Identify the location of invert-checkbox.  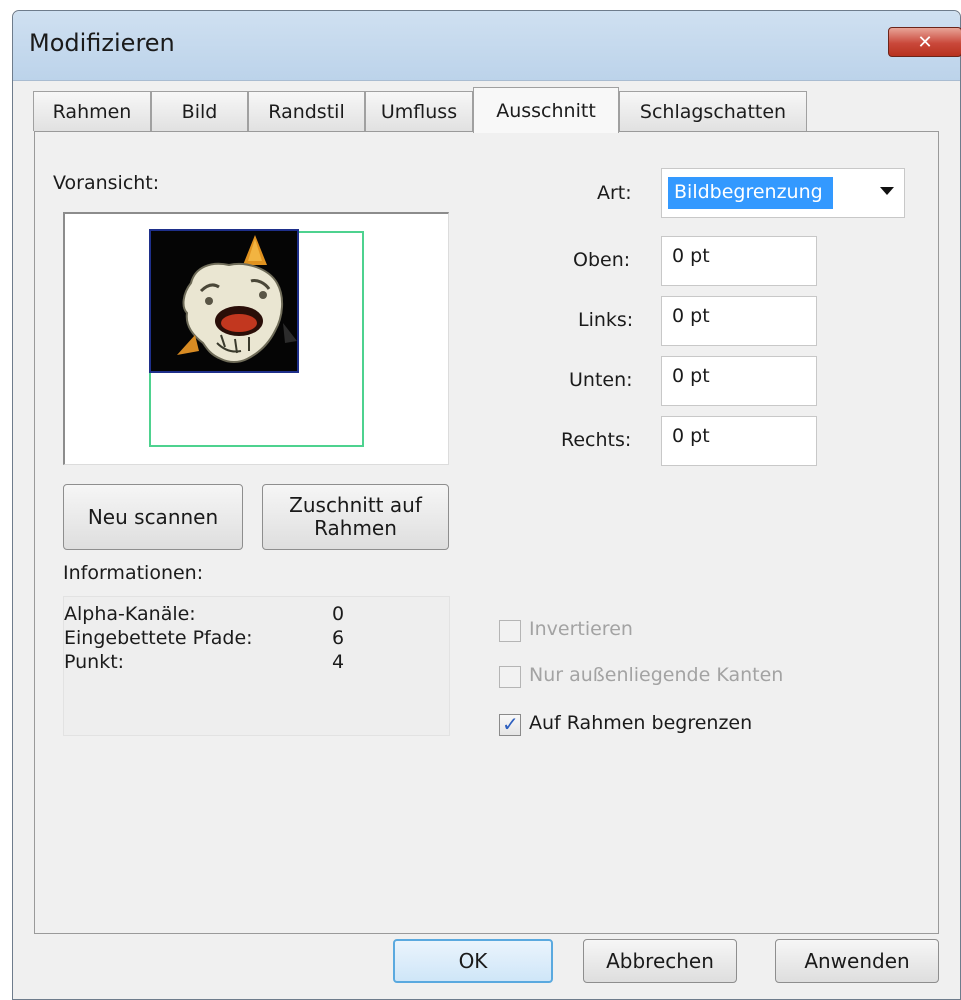
(510, 631).